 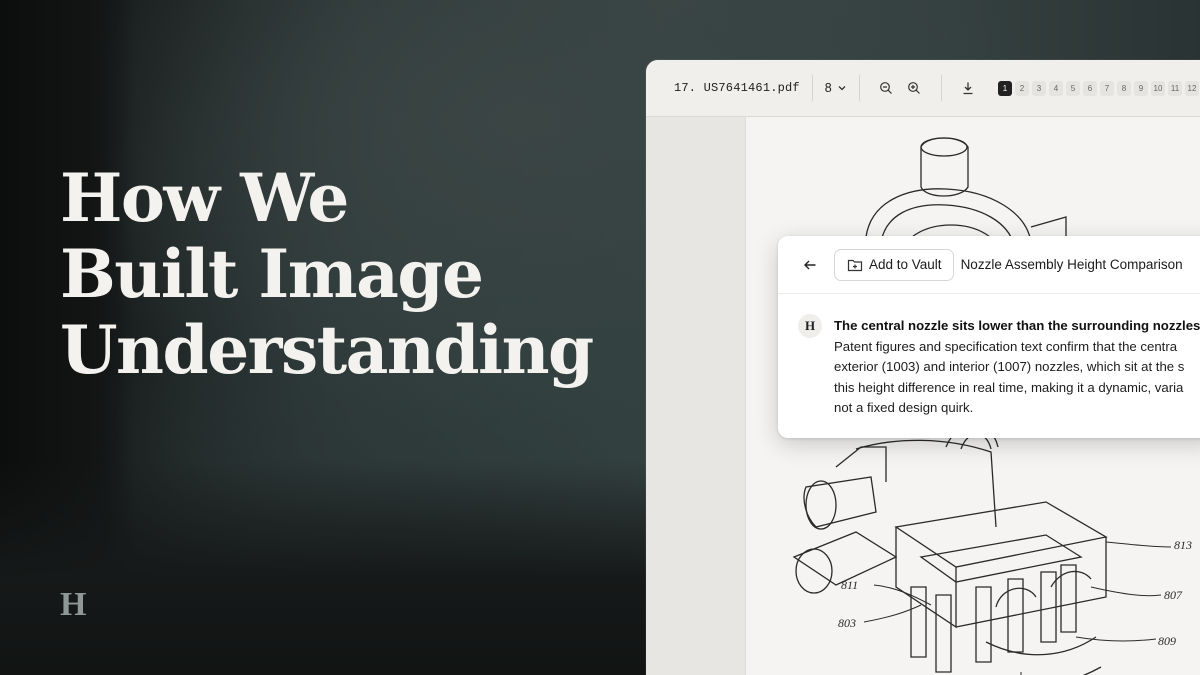 What do you see at coordinates (272, 274) in the screenshot?
I see `headline-line-2: Built Image` at bounding box center [272, 274].